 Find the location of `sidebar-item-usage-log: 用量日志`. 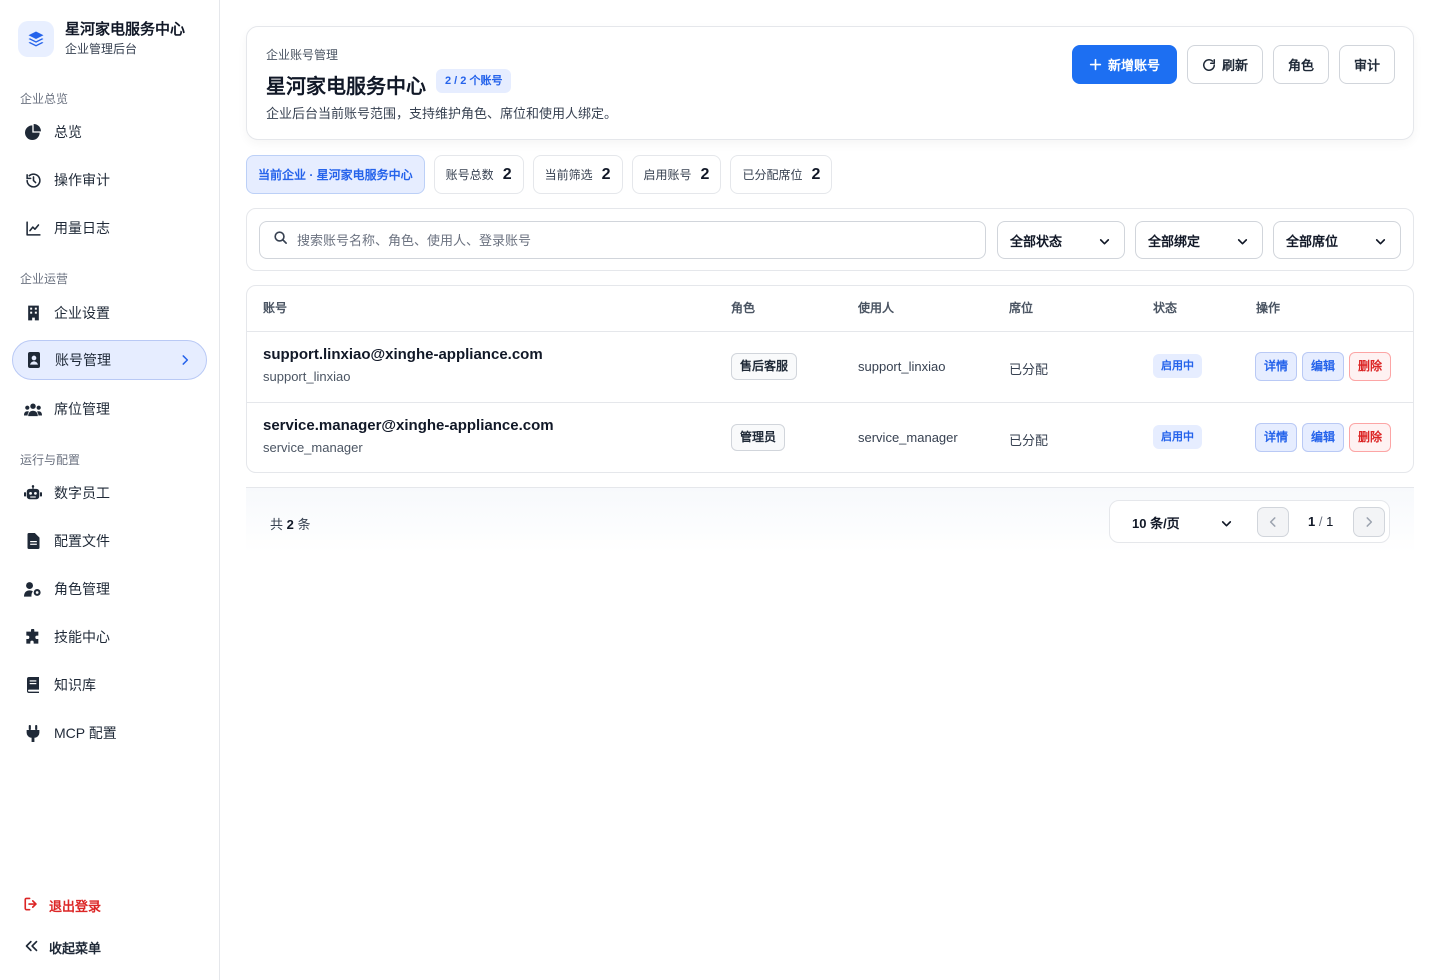

sidebar-item-usage-log: 用量日志 is located at coordinates (109, 228).